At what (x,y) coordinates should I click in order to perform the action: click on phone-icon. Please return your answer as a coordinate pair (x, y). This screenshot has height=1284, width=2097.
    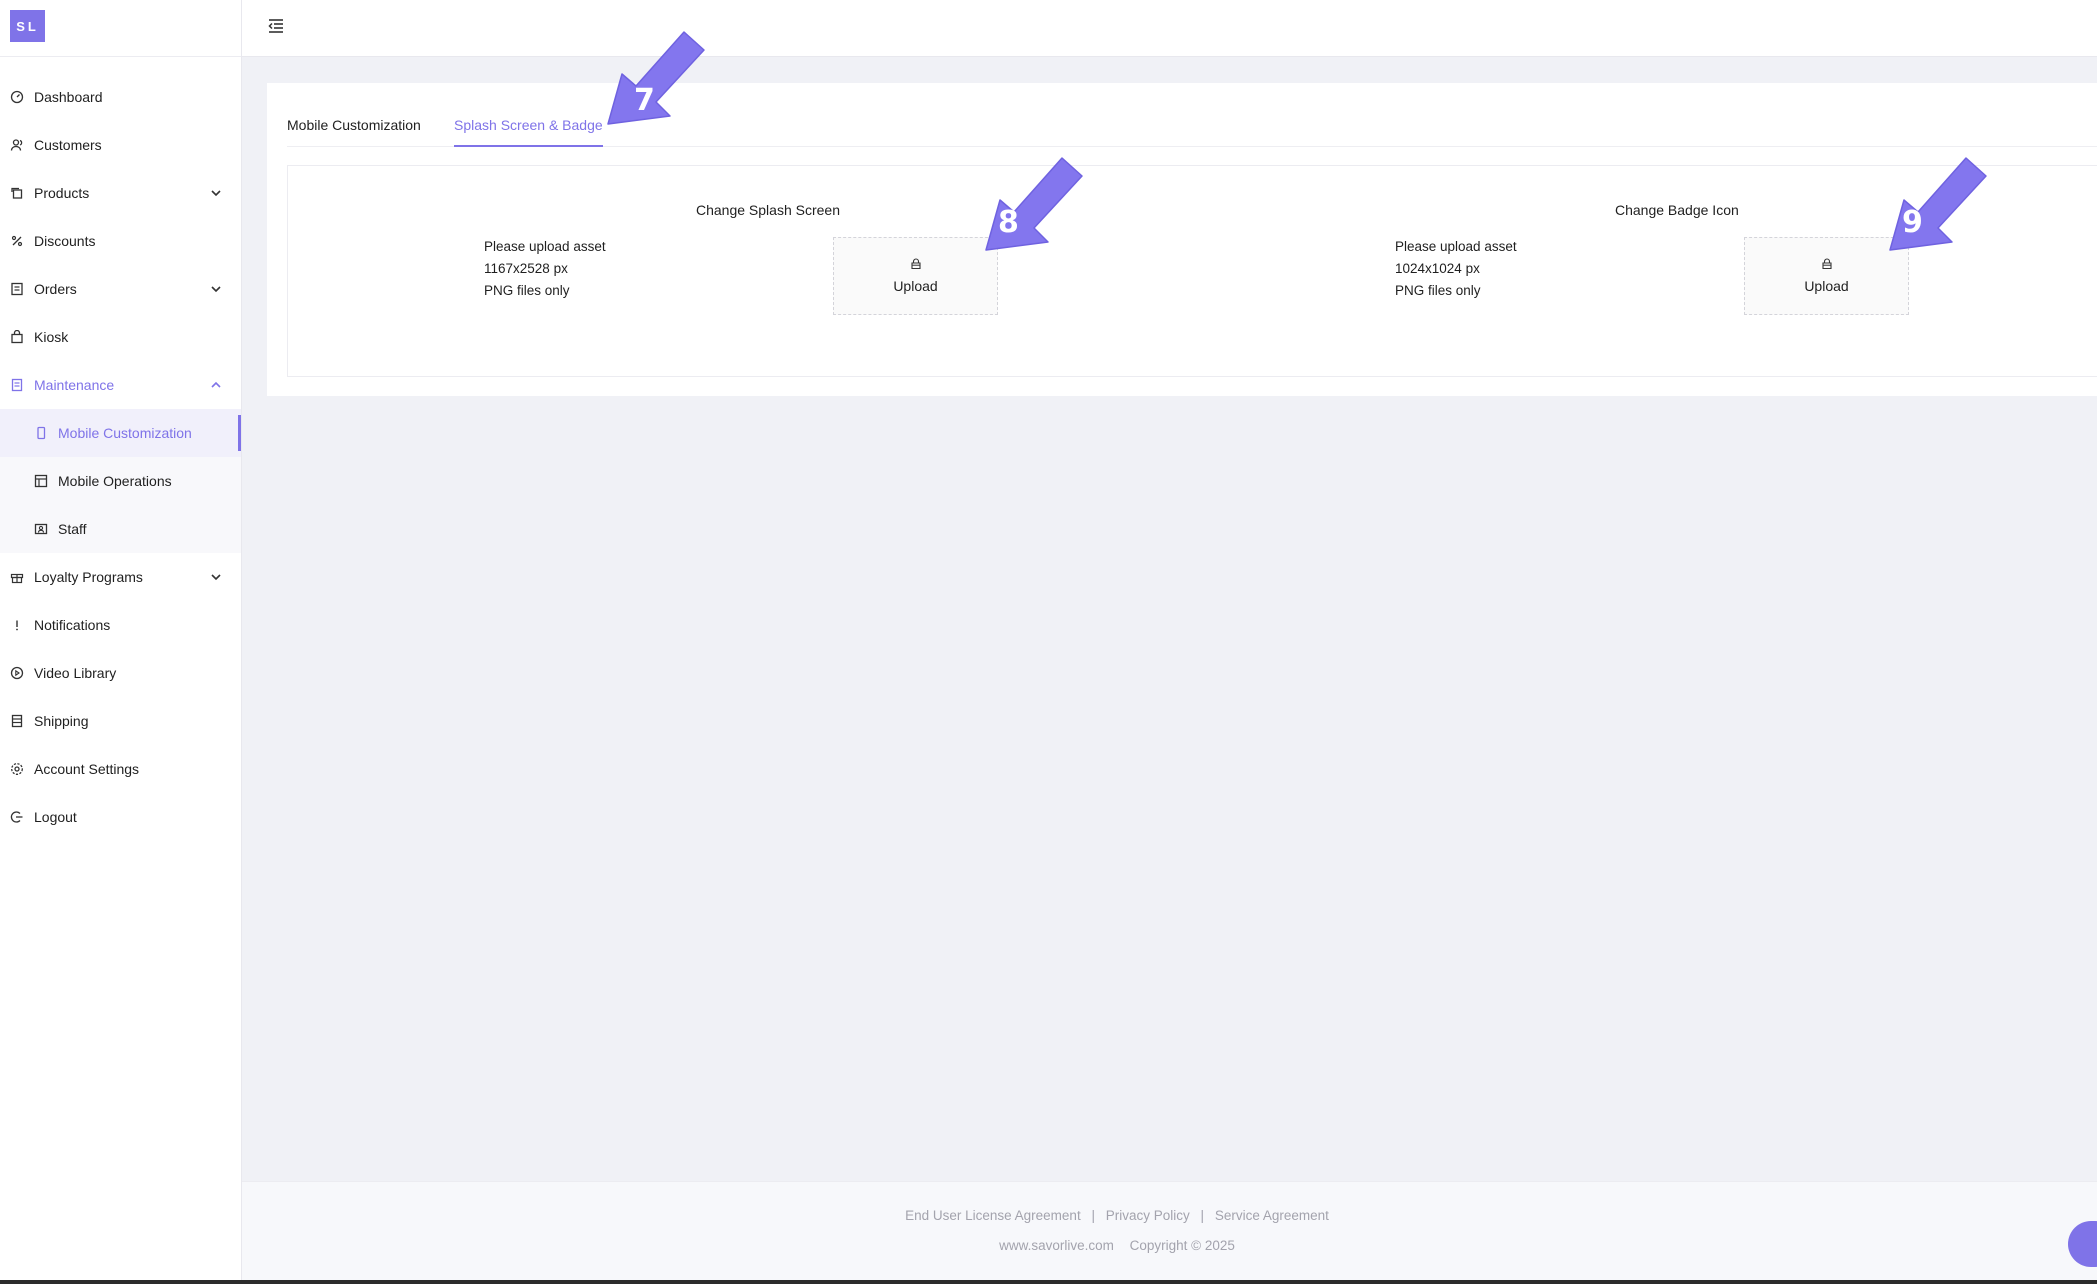
    Looking at the image, I should click on (41, 433).